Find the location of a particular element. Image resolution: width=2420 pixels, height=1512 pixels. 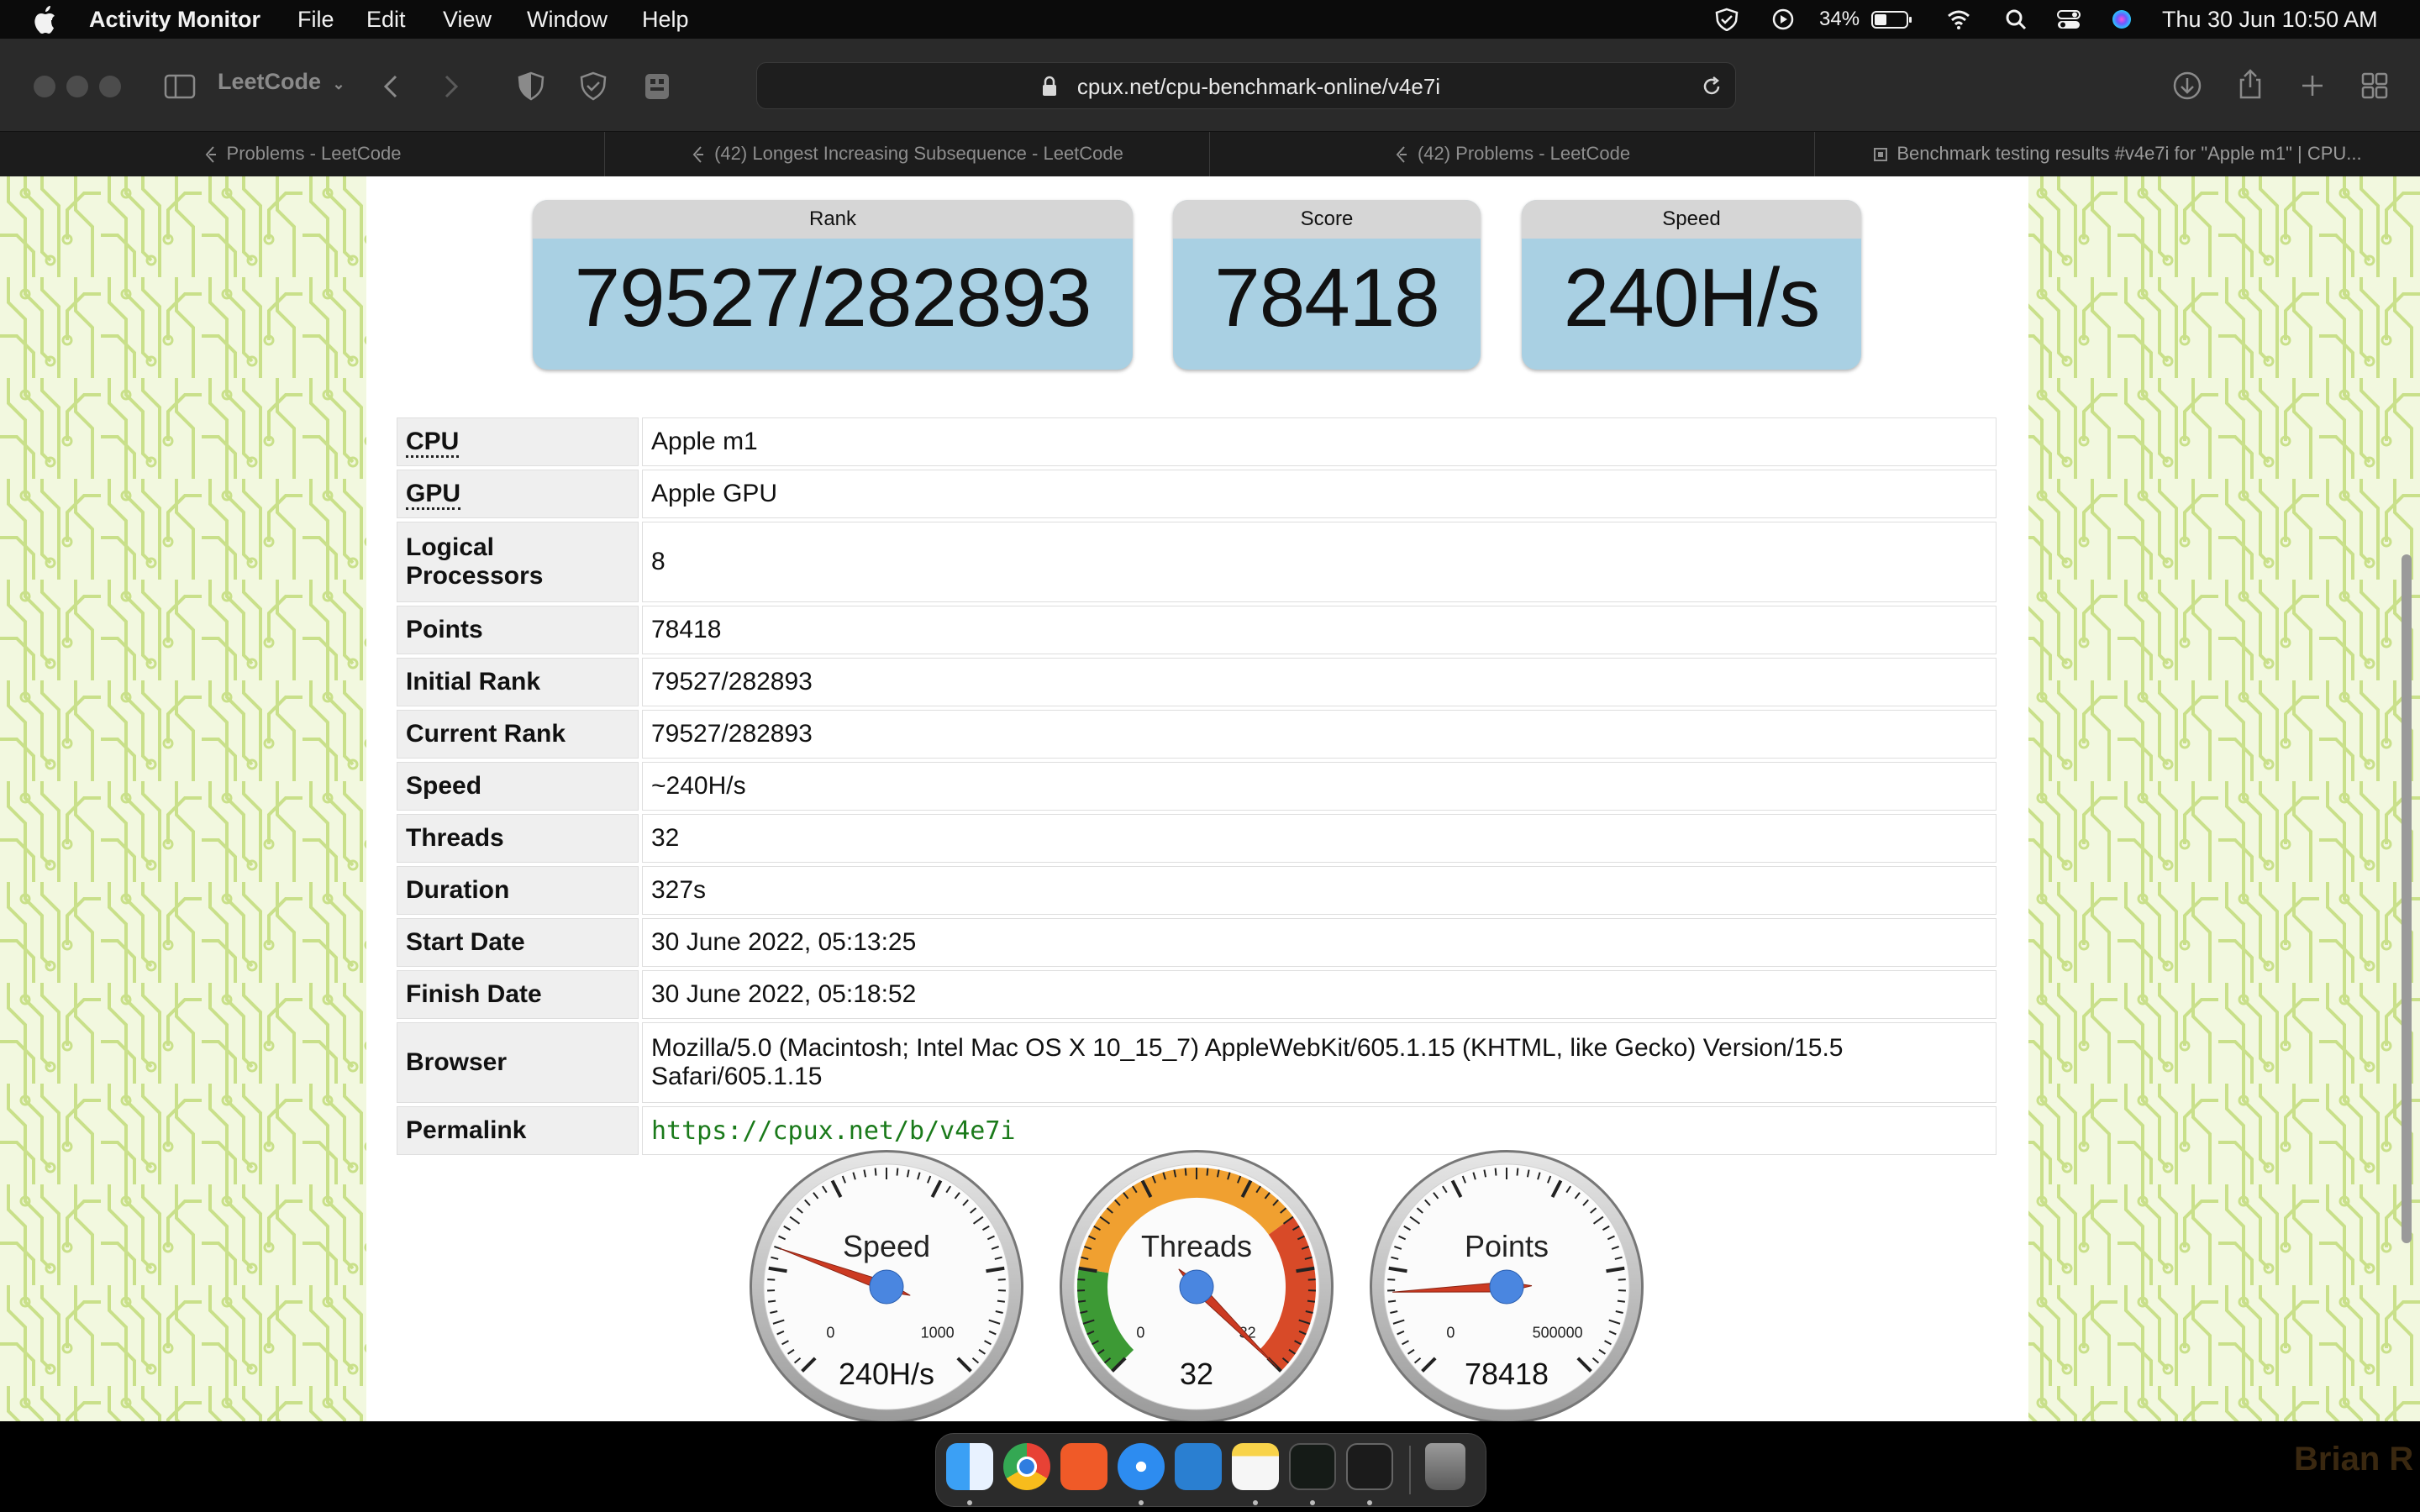

gauge-min-label: 0 is located at coordinates (1450, 1332).